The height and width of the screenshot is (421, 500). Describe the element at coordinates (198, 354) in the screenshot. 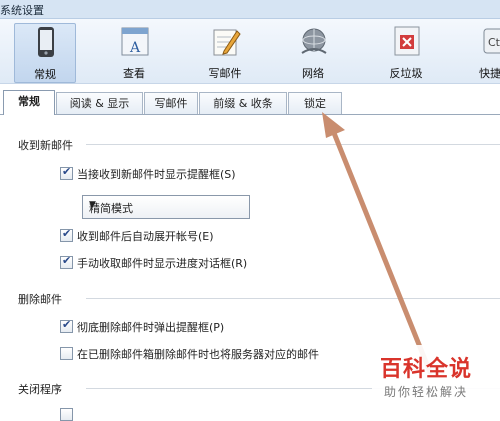

I see `server-delete-label: 在已删除邮件箱删除邮件时也将服务器对应的邮件` at that location.